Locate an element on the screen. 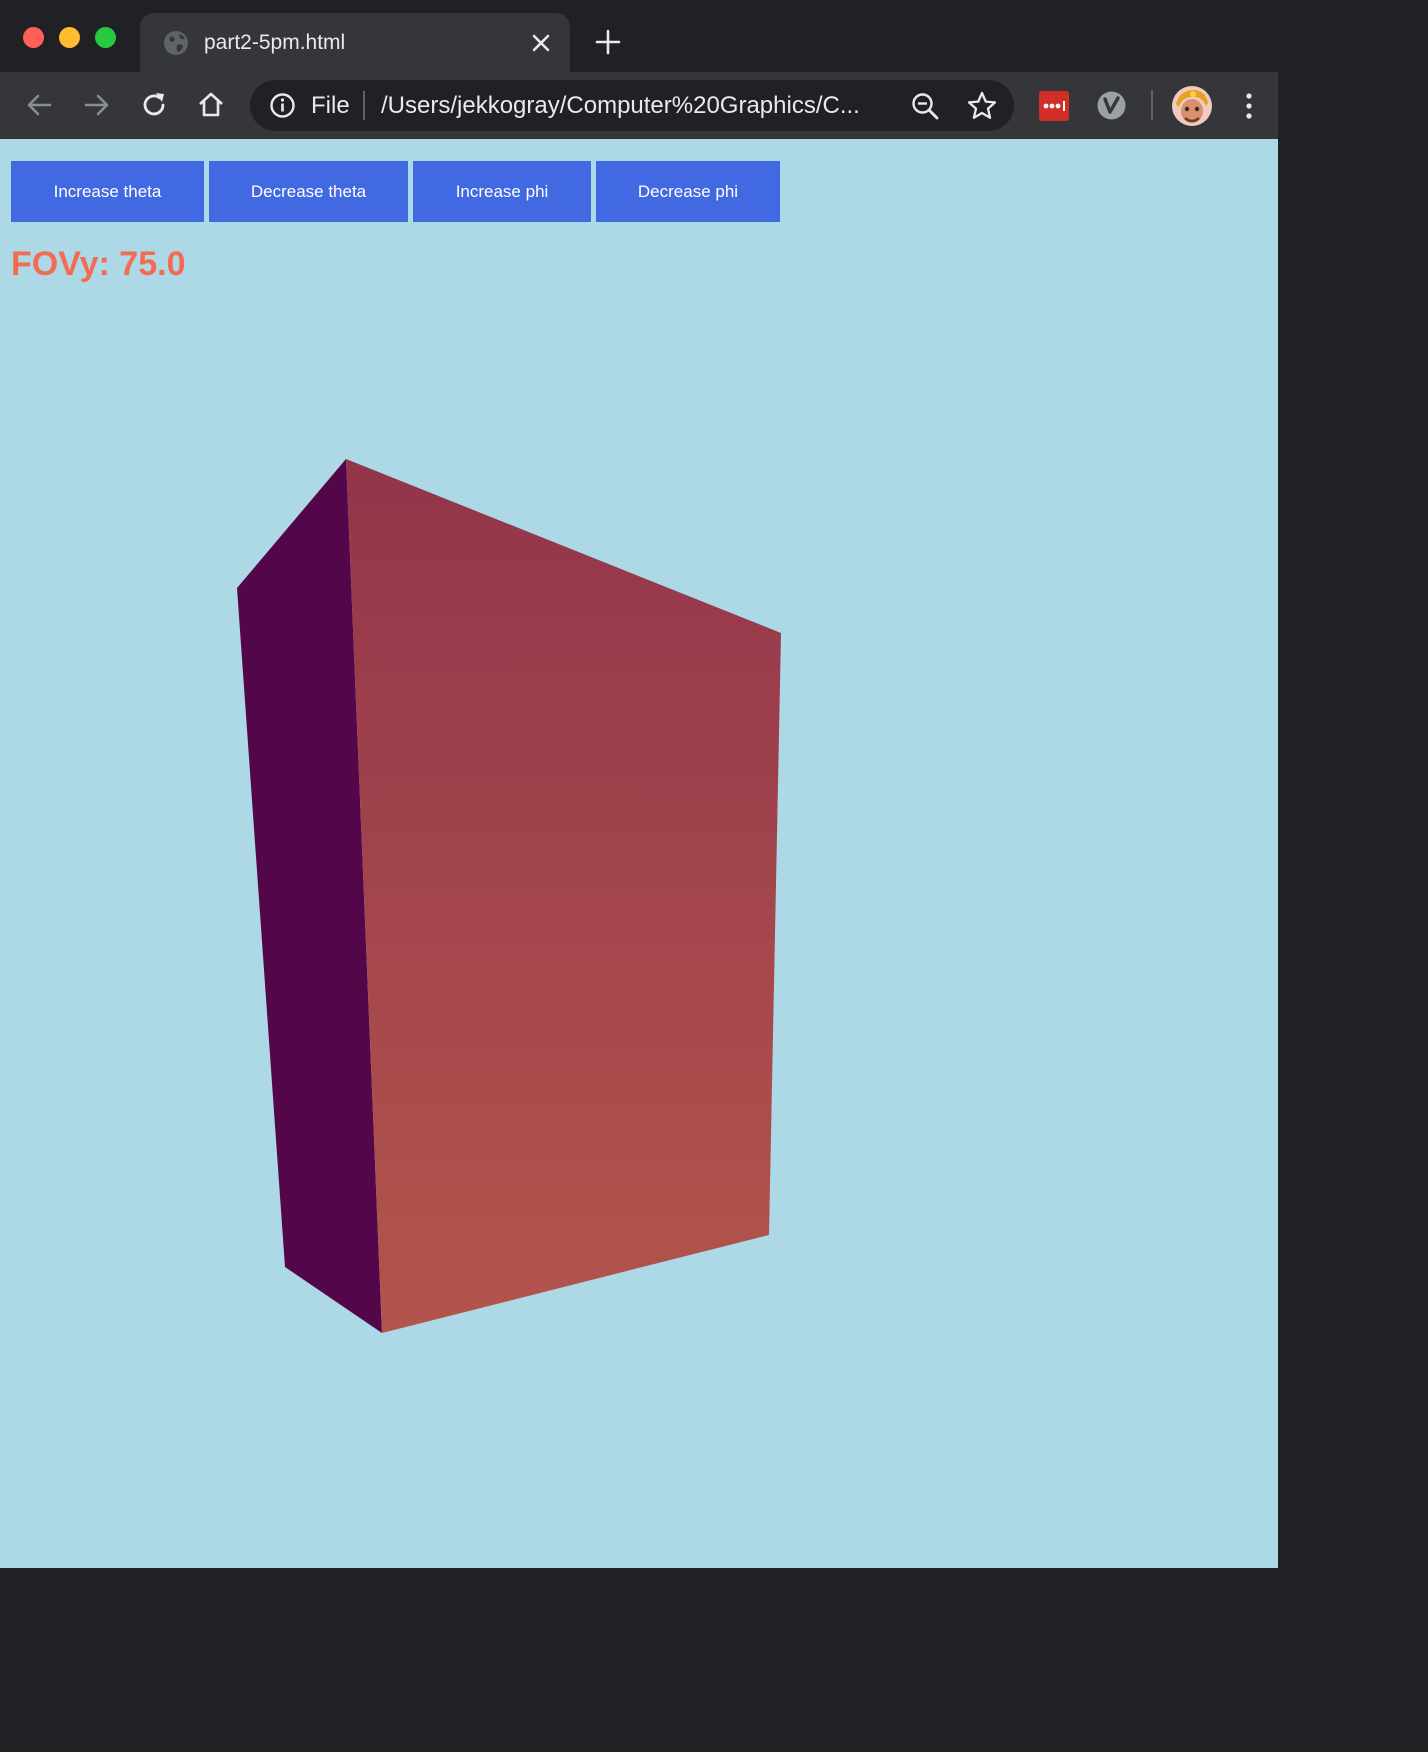  fovy-readout: FOVy: 75.0 is located at coordinates (98, 264).